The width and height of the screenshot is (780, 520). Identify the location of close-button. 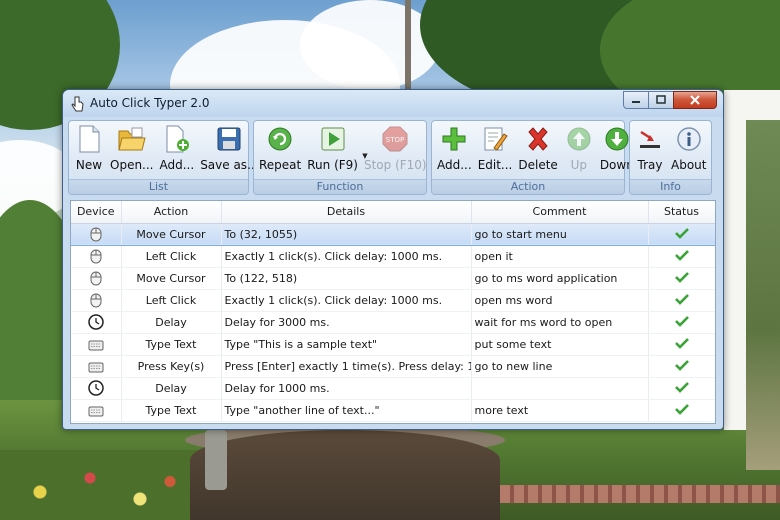
(695, 100).